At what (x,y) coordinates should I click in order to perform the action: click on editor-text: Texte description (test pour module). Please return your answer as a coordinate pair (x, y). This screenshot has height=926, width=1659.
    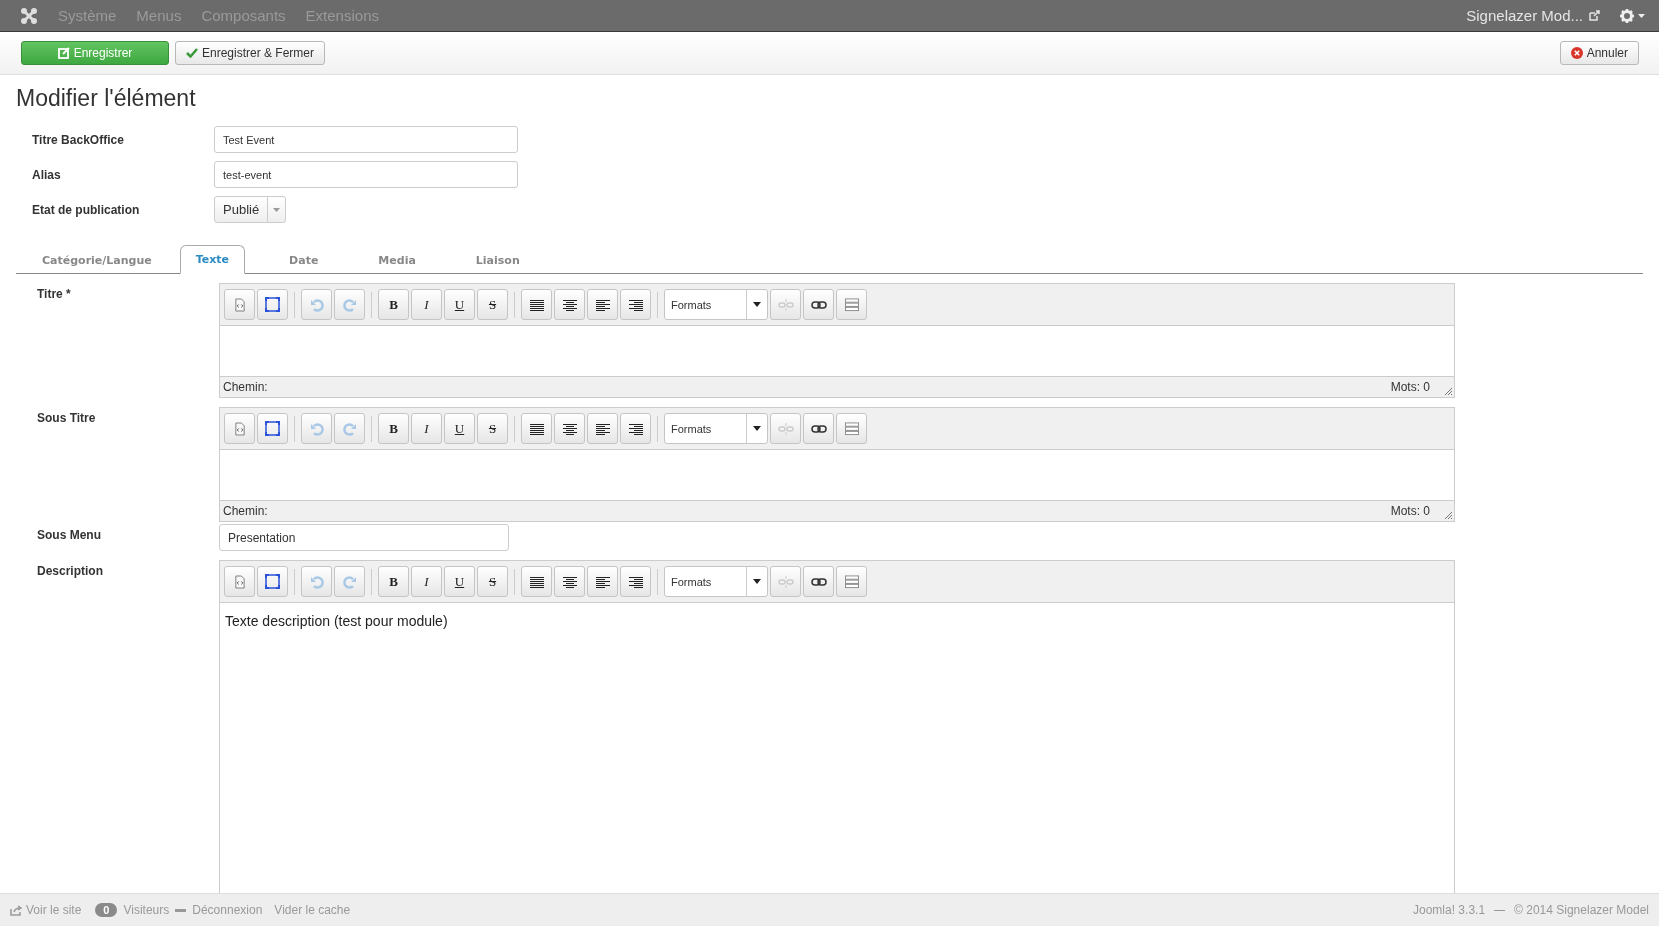
    Looking at the image, I should click on (336, 621).